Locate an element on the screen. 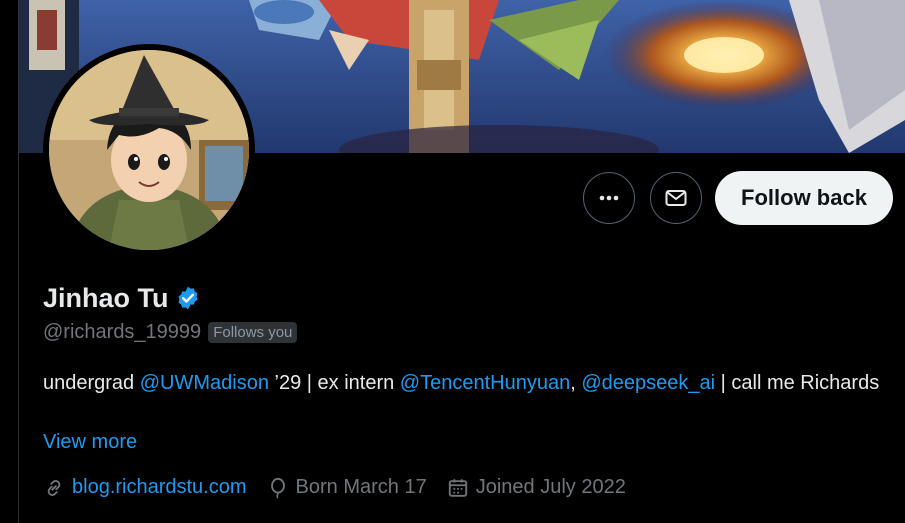  more-icon is located at coordinates (609, 198).